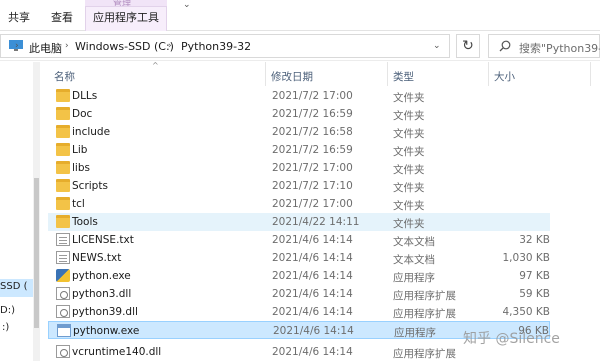 This screenshot has width=600, height=361. What do you see at coordinates (63, 239) in the screenshot?
I see `text-file-icon` at bounding box center [63, 239].